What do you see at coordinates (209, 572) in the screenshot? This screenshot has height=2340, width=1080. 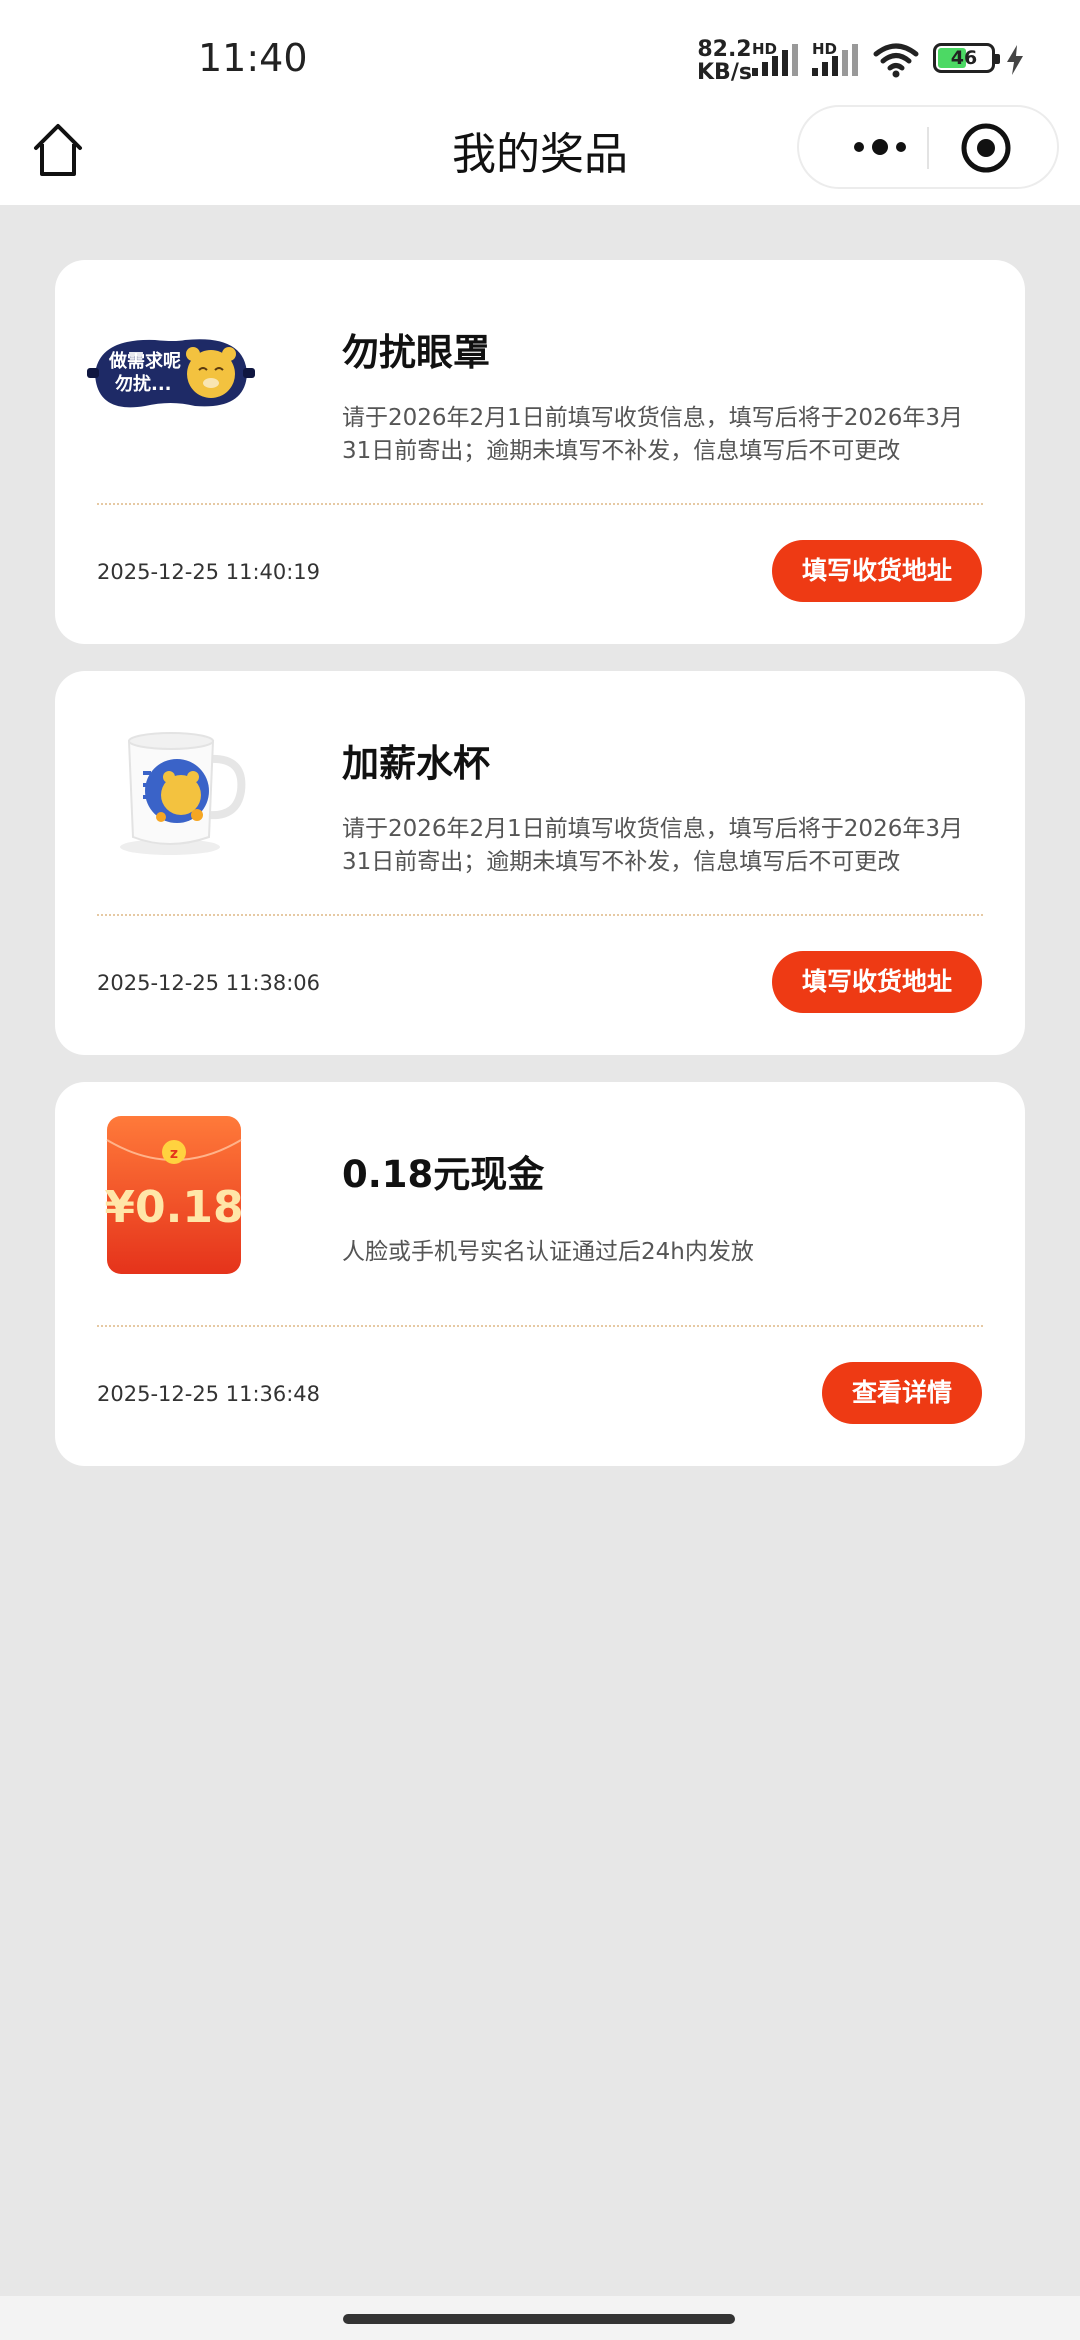 I see `prize-timestamp: 2025-12-25 11:40:19` at bounding box center [209, 572].